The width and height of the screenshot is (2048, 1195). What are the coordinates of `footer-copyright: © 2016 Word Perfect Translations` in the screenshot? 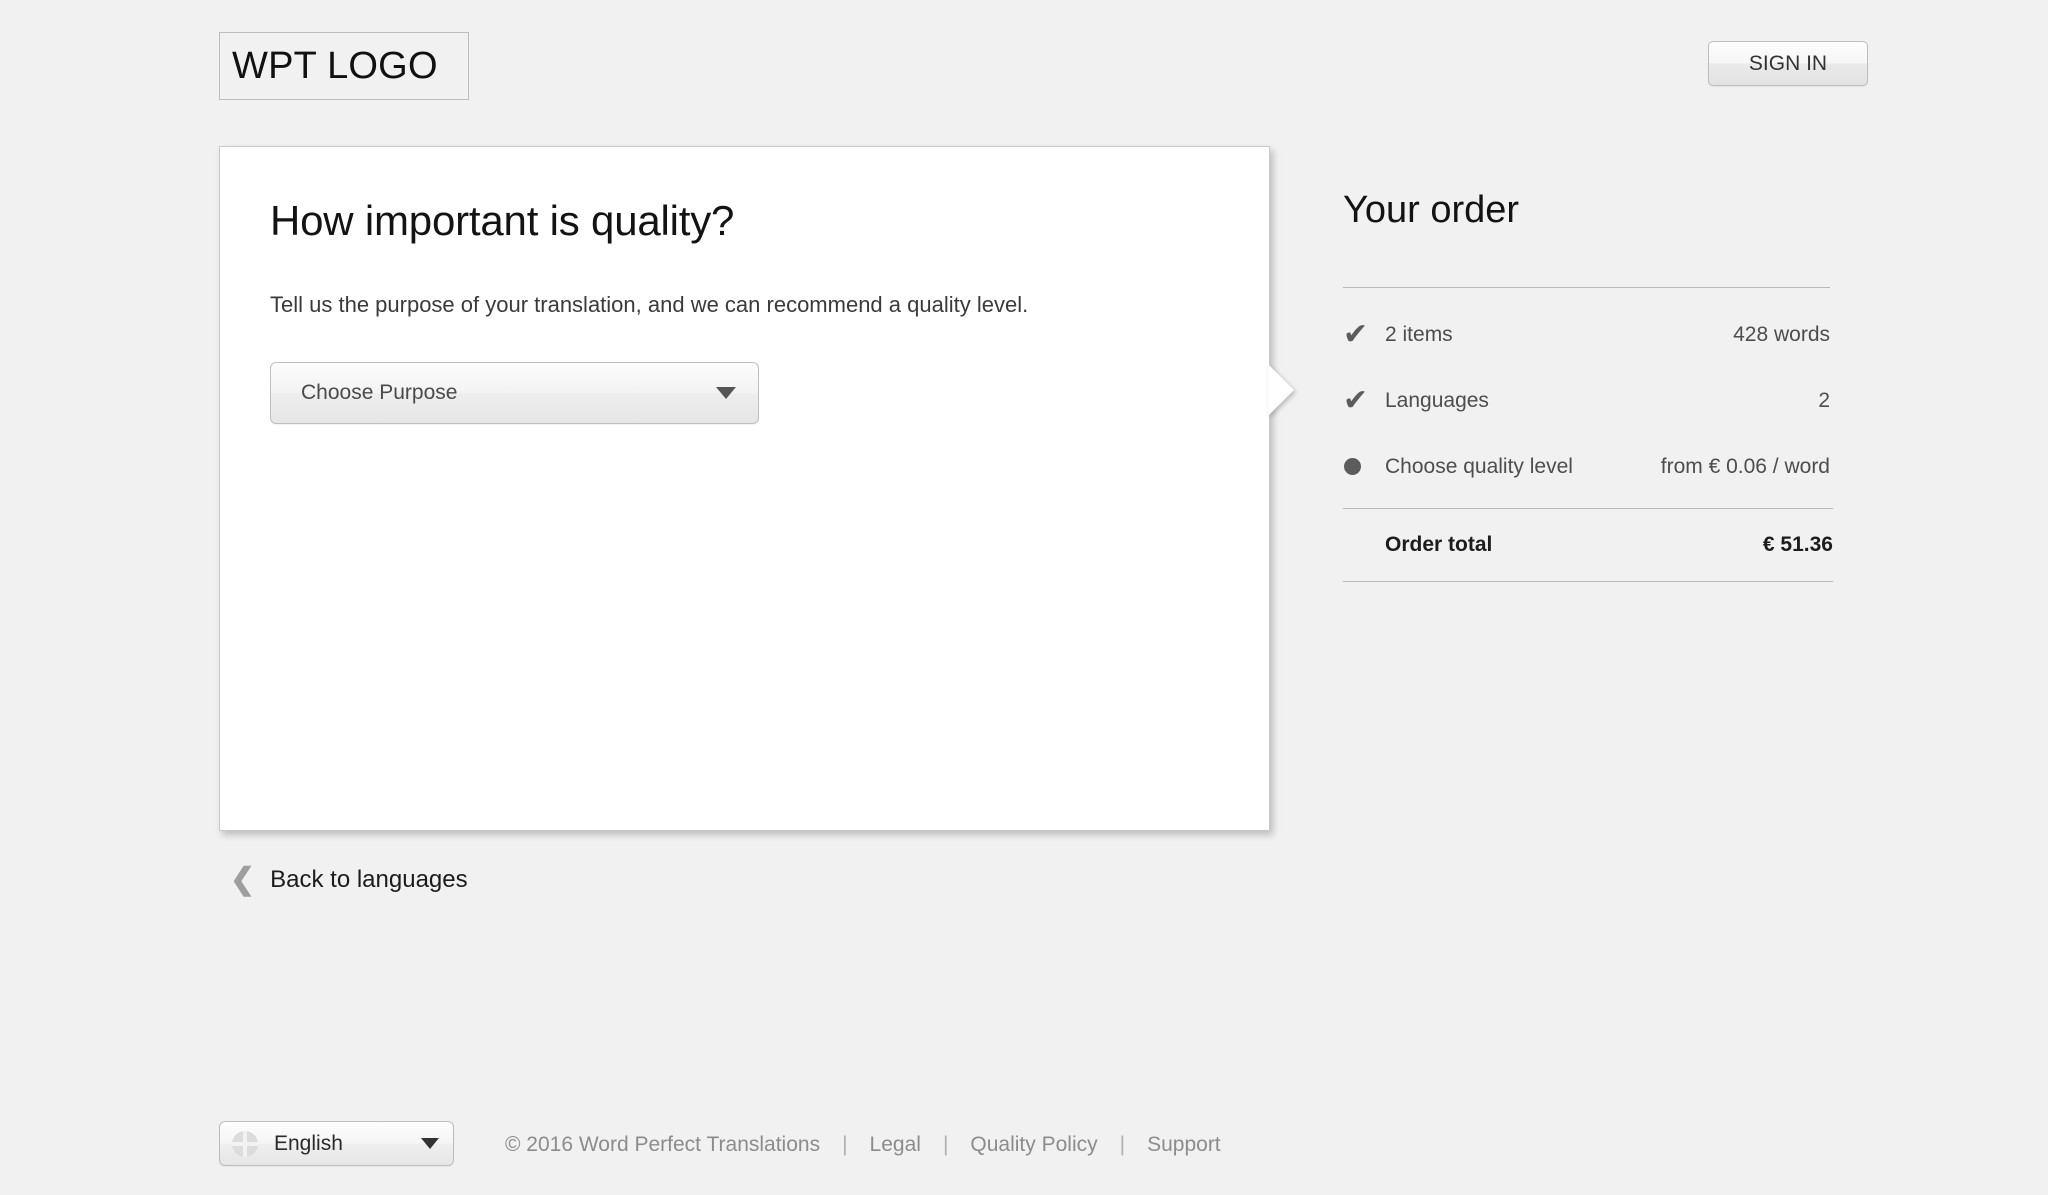 It's located at (663, 1144).